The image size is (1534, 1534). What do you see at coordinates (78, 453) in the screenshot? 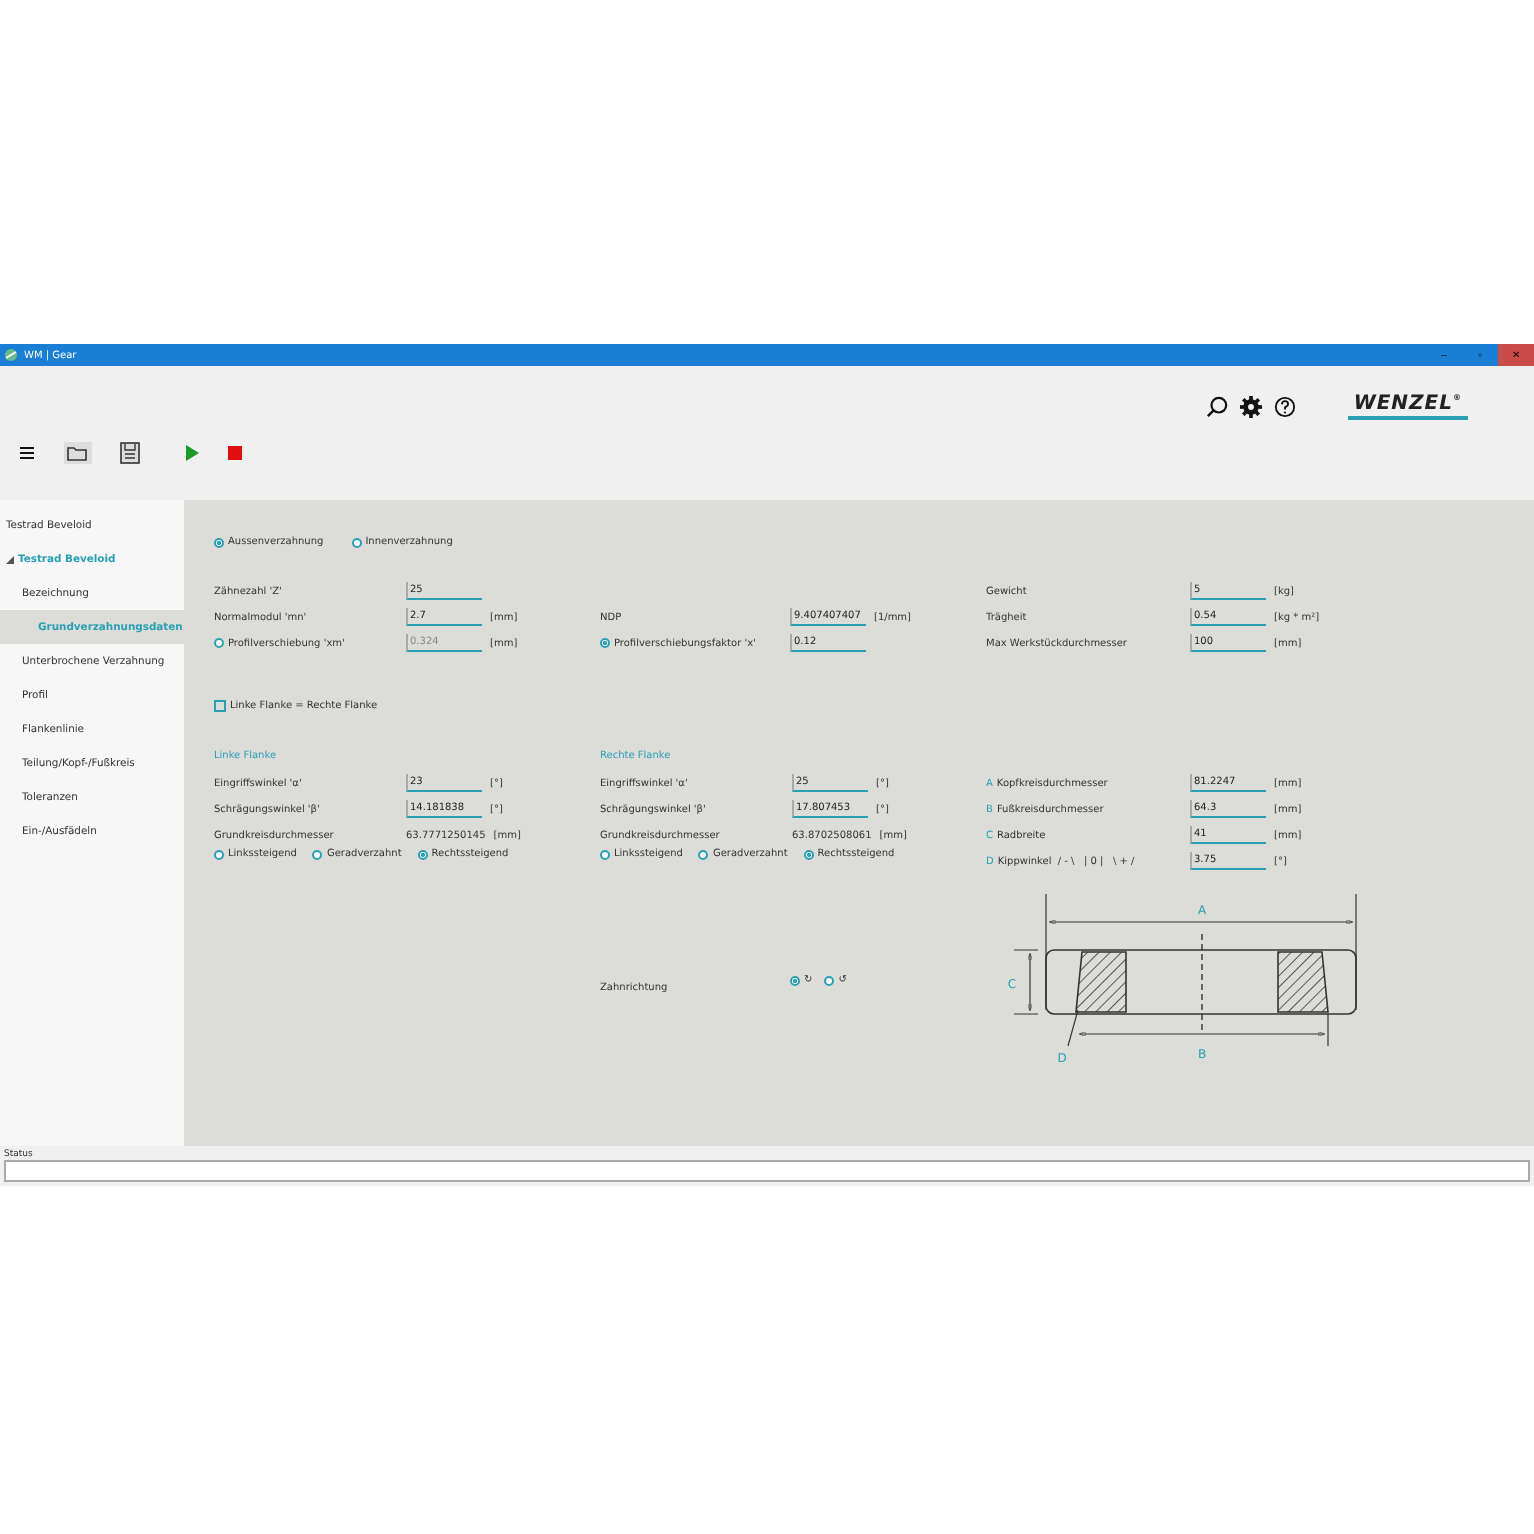
I see `folder-icon` at bounding box center [78, 453].